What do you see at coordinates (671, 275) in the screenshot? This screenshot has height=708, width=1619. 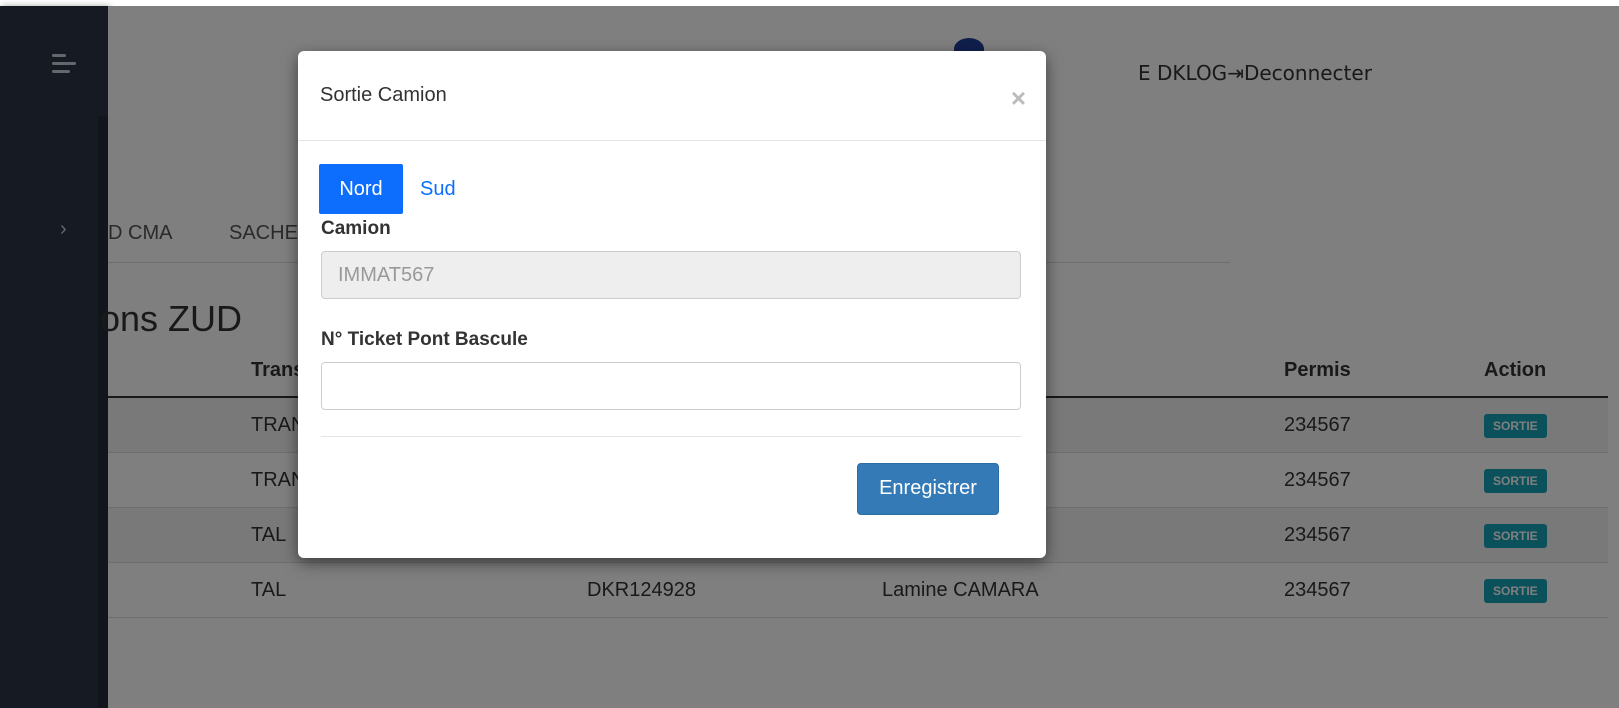 I see `camion-field` at bounding box center [671, 275].